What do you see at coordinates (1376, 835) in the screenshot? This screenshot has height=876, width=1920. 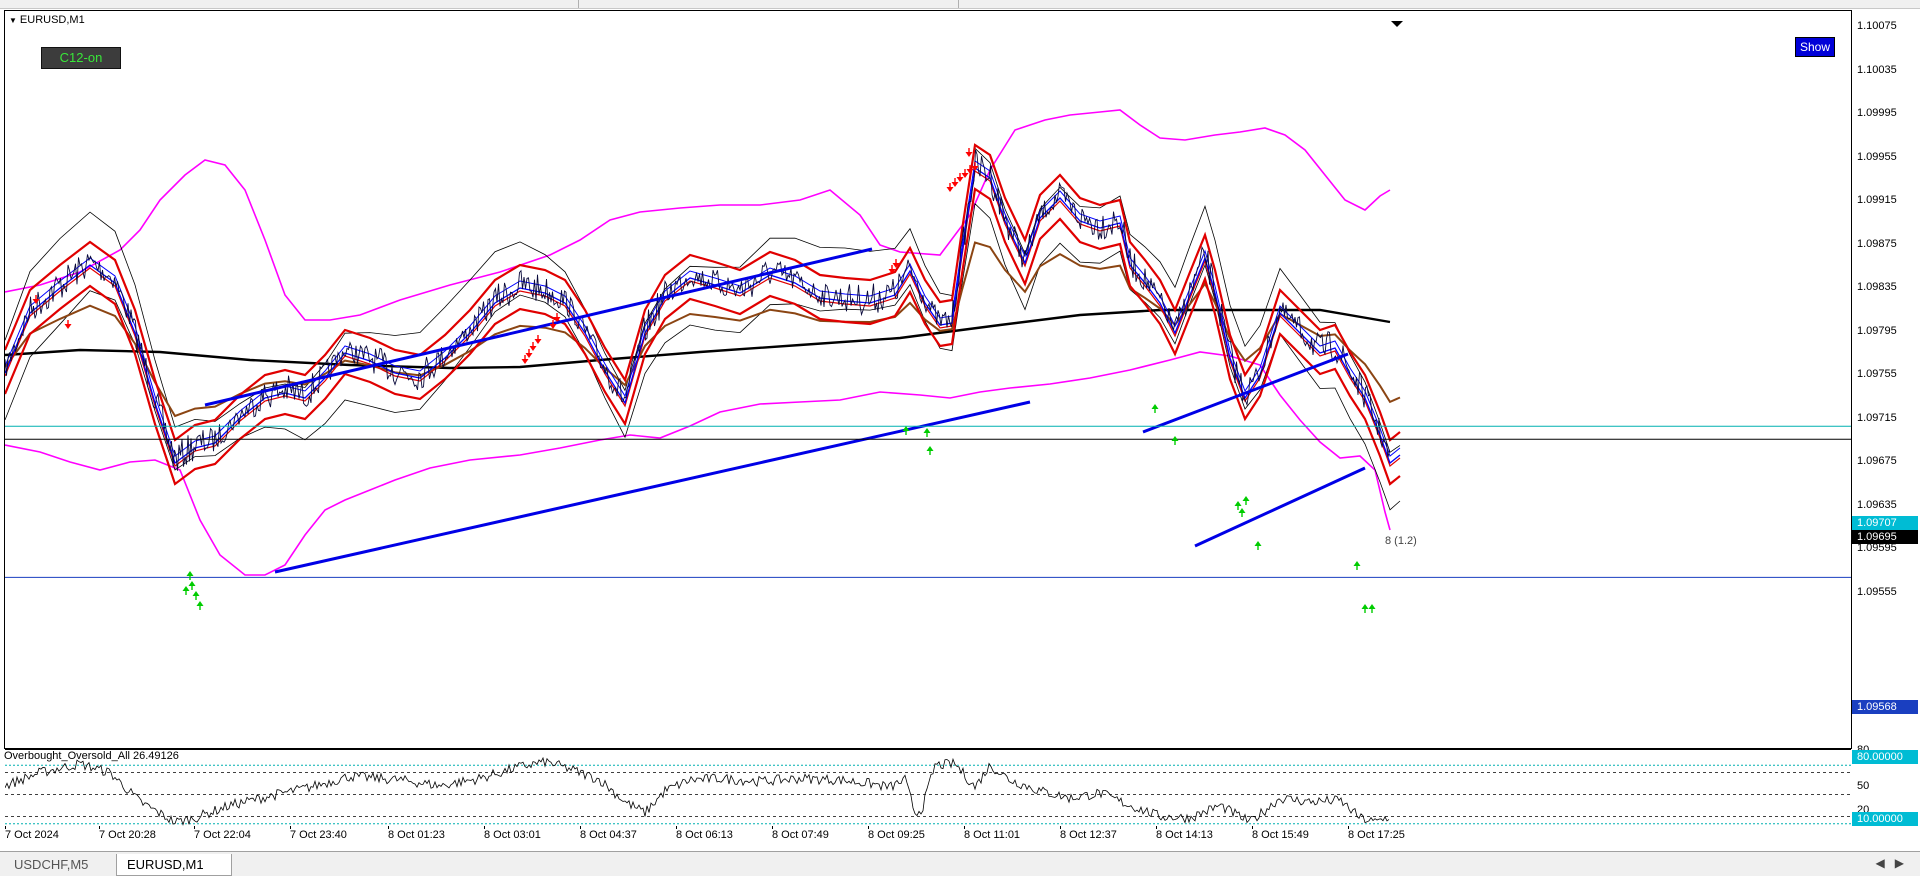 I see `time-tick-label: 8 Oct 17:25` at bounding box center [1376, 835].